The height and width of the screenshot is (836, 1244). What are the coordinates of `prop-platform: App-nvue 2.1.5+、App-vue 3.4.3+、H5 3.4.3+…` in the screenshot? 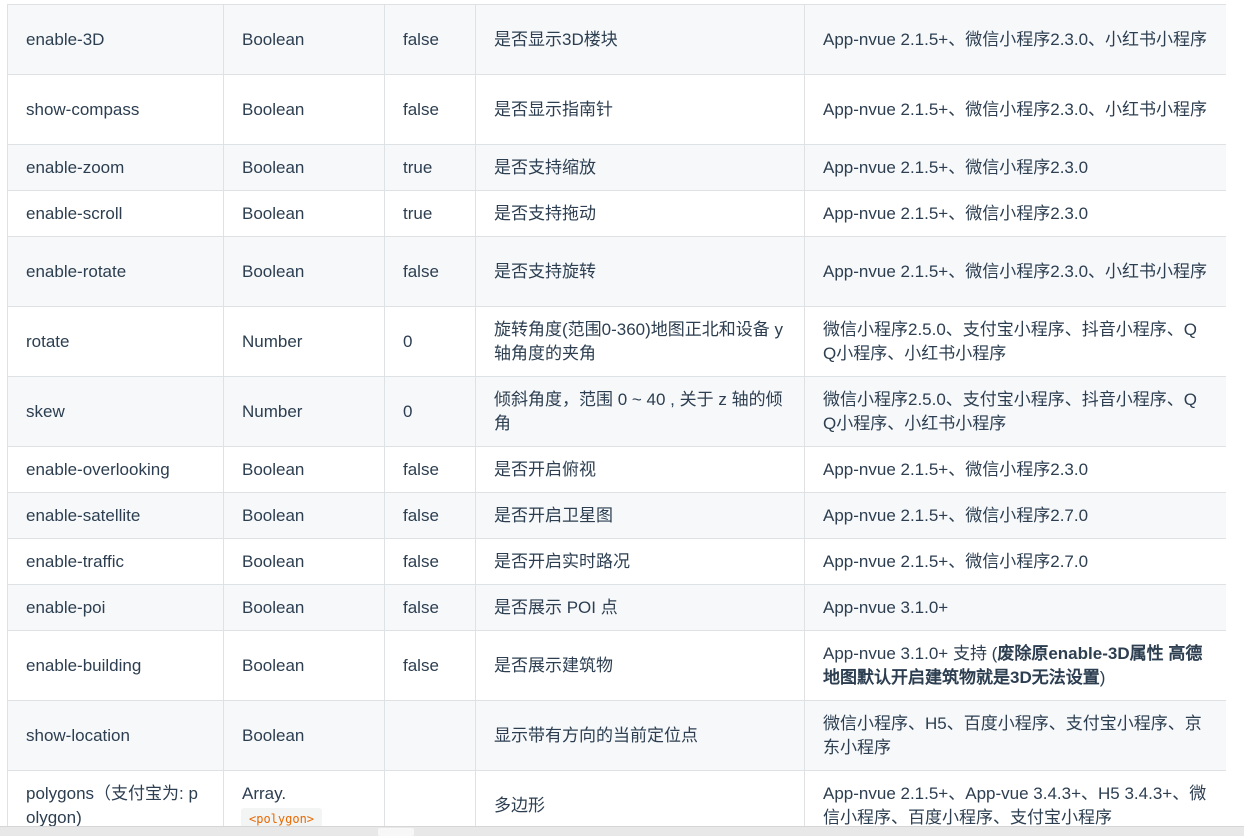 It's located at (1015, 798).